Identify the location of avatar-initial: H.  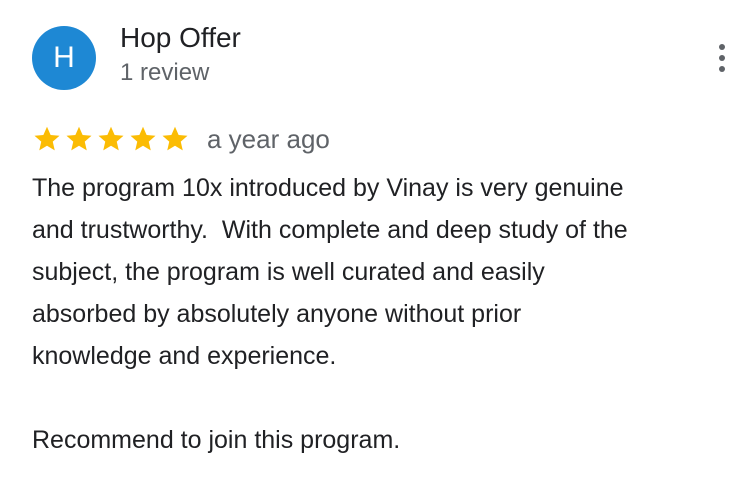
(64, 57).